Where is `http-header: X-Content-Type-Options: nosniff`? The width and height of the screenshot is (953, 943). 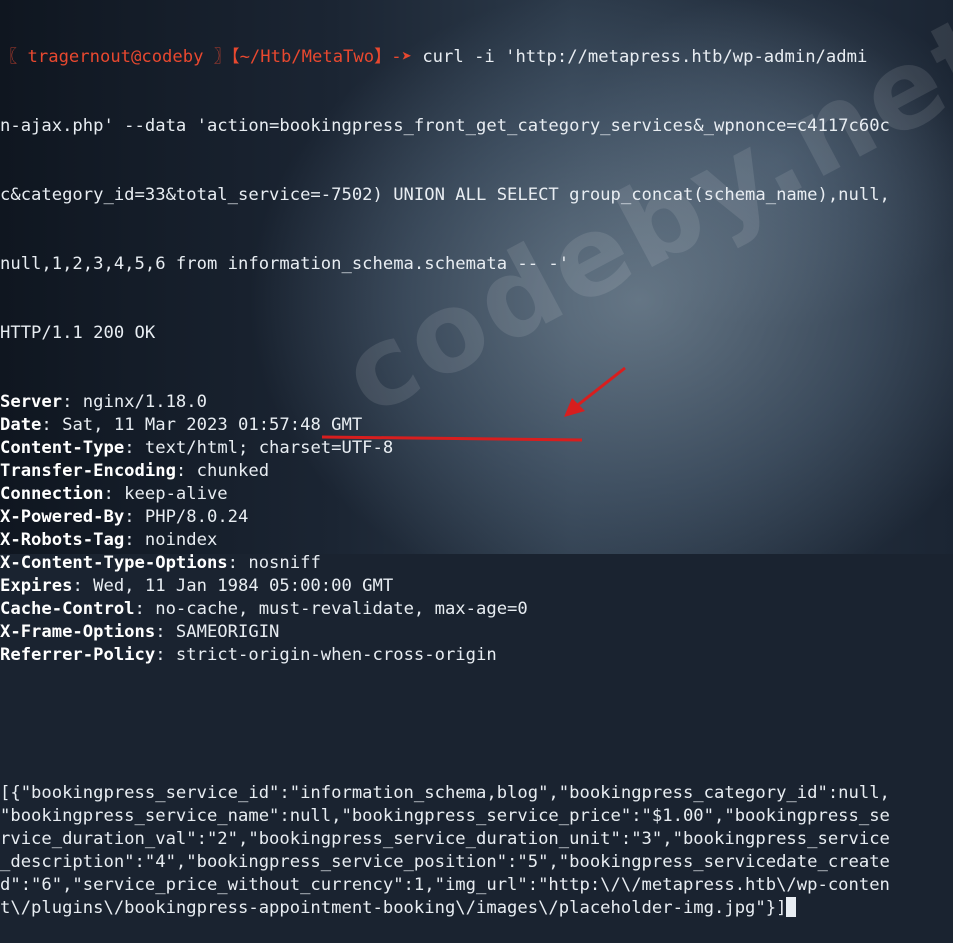
http-header: X-Content-Type-Options: nosniff is located at coordinates (476, 563).